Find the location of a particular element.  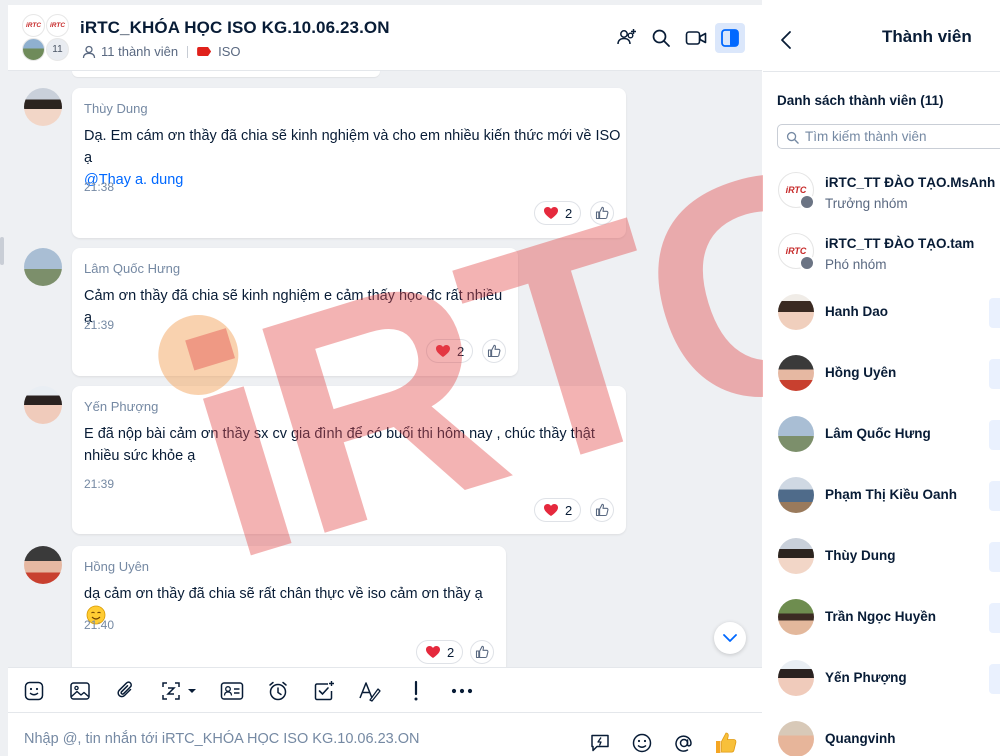

member-item: Thùy Dung is located at coordinates (881, 557).